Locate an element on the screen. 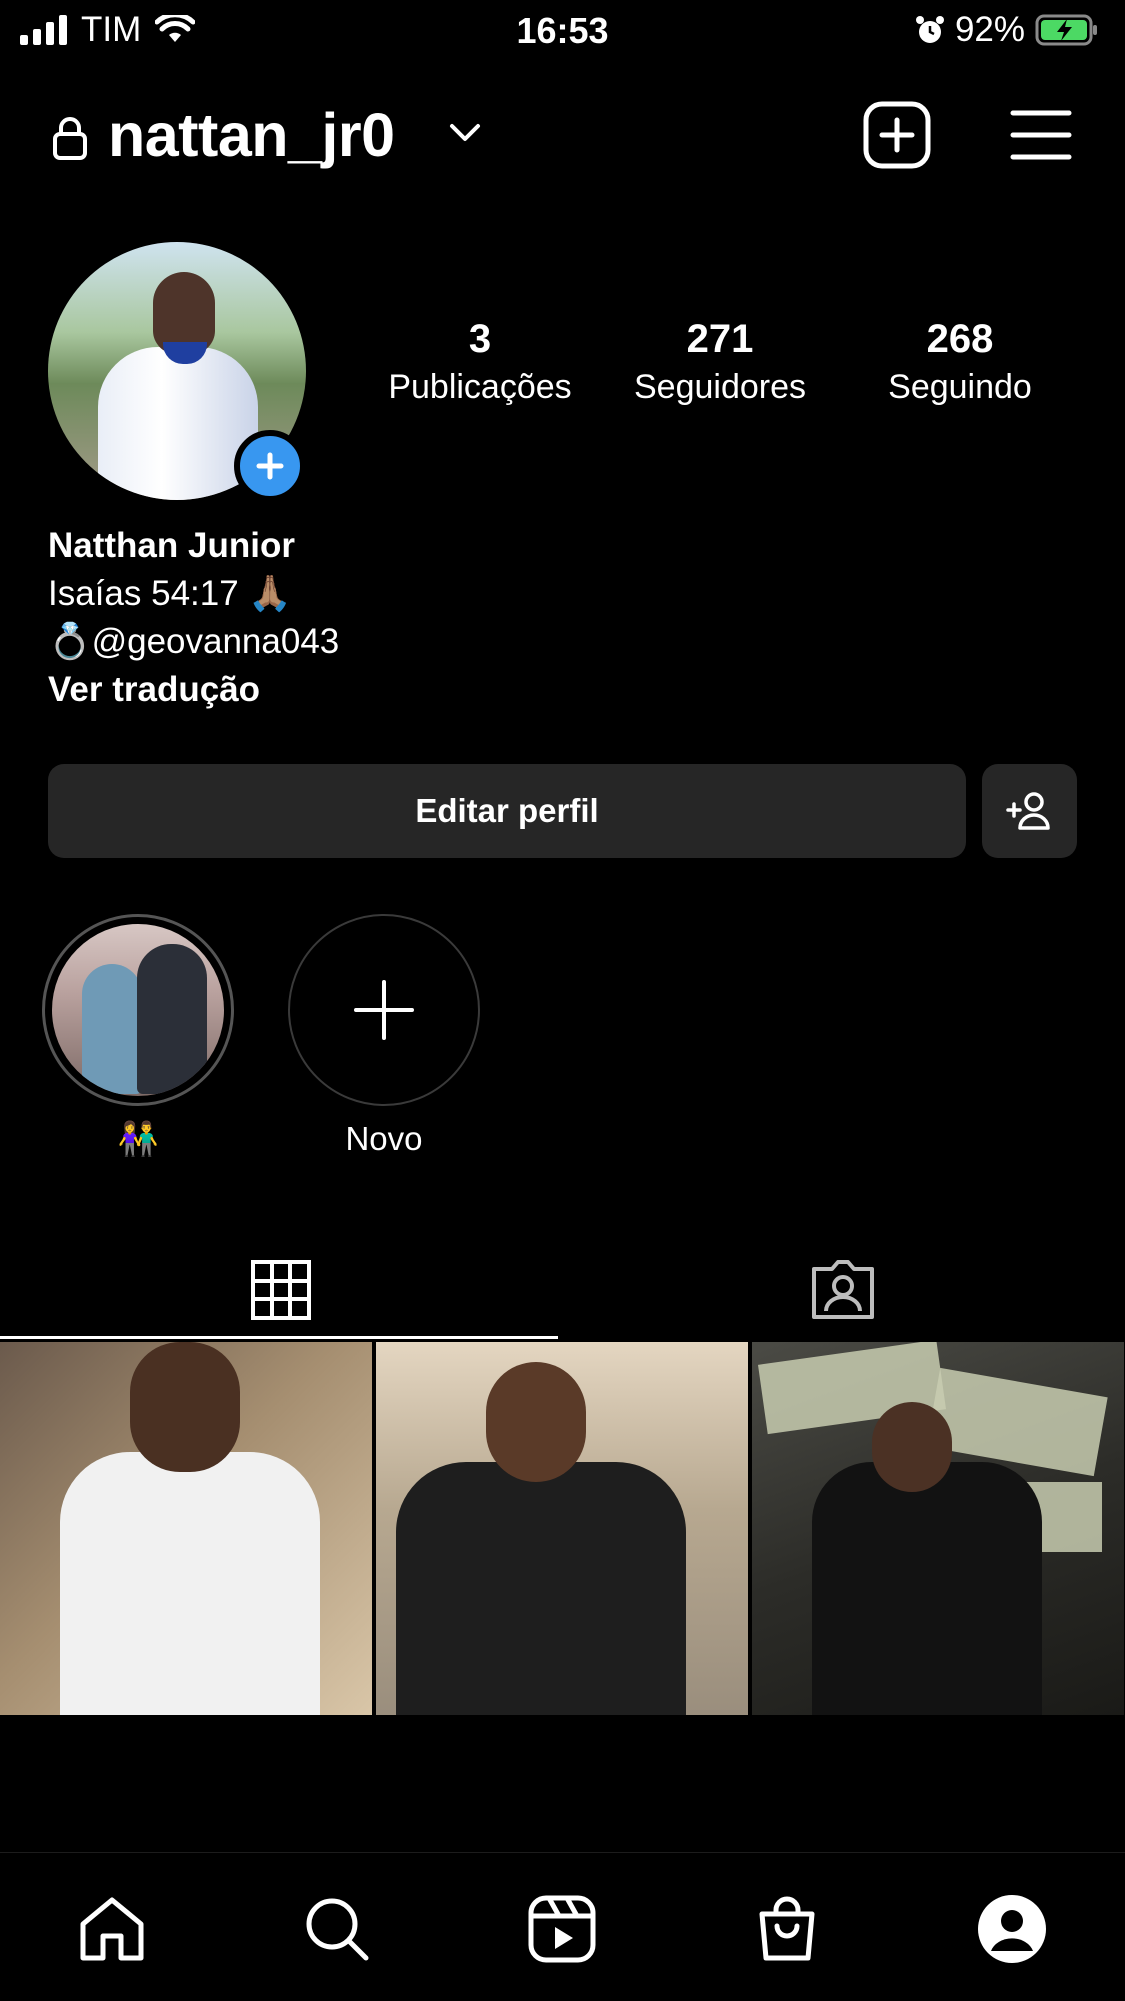 The height and width of the screenshot is (2001, 1125). highlight-ring is located at coordinates (138, 1010).